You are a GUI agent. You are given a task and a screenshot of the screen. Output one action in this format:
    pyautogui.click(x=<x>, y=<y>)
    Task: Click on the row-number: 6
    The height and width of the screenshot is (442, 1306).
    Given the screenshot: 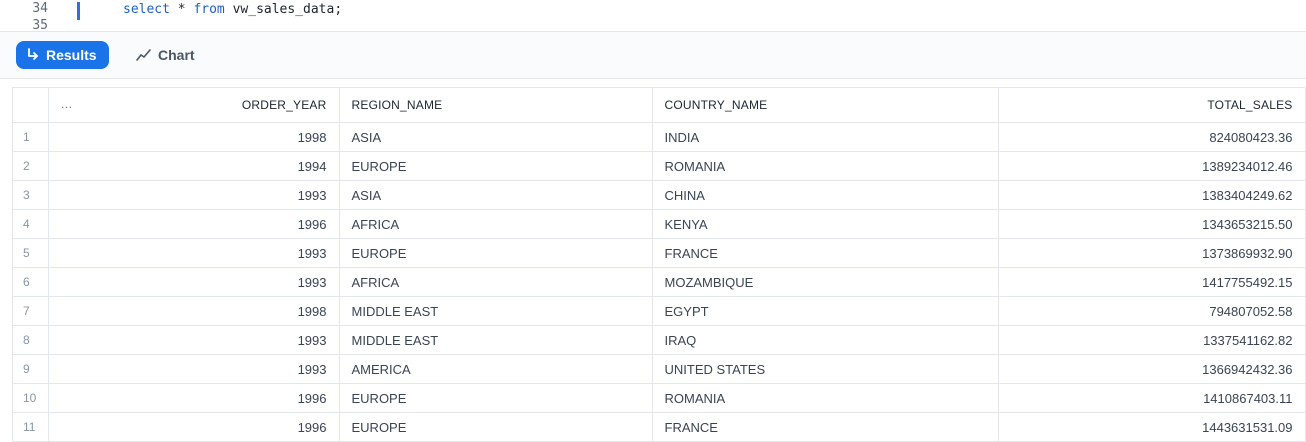 What is the action you would take?
    pyautogui.click(x=31, y=282)
    